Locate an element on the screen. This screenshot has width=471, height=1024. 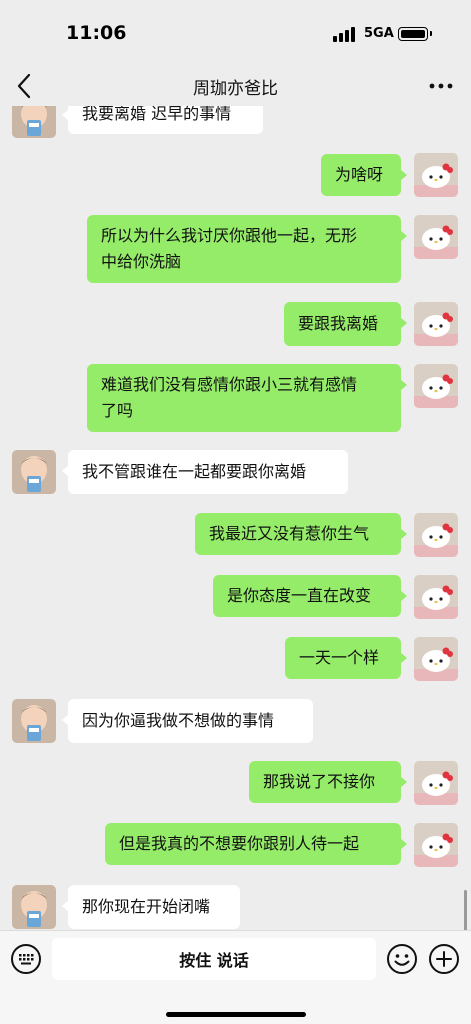
message-row: 那我说了不接你 is located at coordinates (235, 783).